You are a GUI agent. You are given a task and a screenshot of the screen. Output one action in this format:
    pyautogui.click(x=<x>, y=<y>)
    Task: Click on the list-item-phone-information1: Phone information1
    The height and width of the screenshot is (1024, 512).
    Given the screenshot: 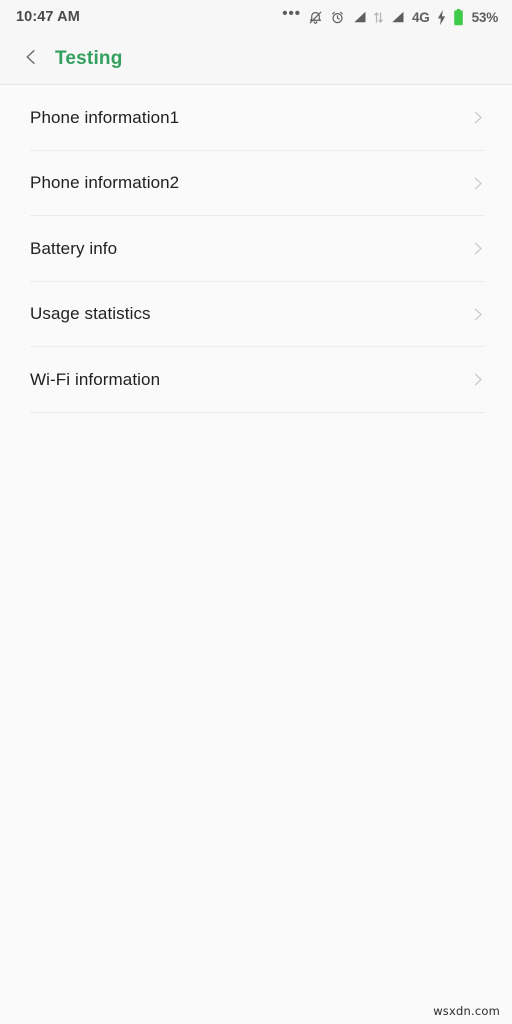 What is the action you would take?
    pyautogui.click(x=256, y=118)
    